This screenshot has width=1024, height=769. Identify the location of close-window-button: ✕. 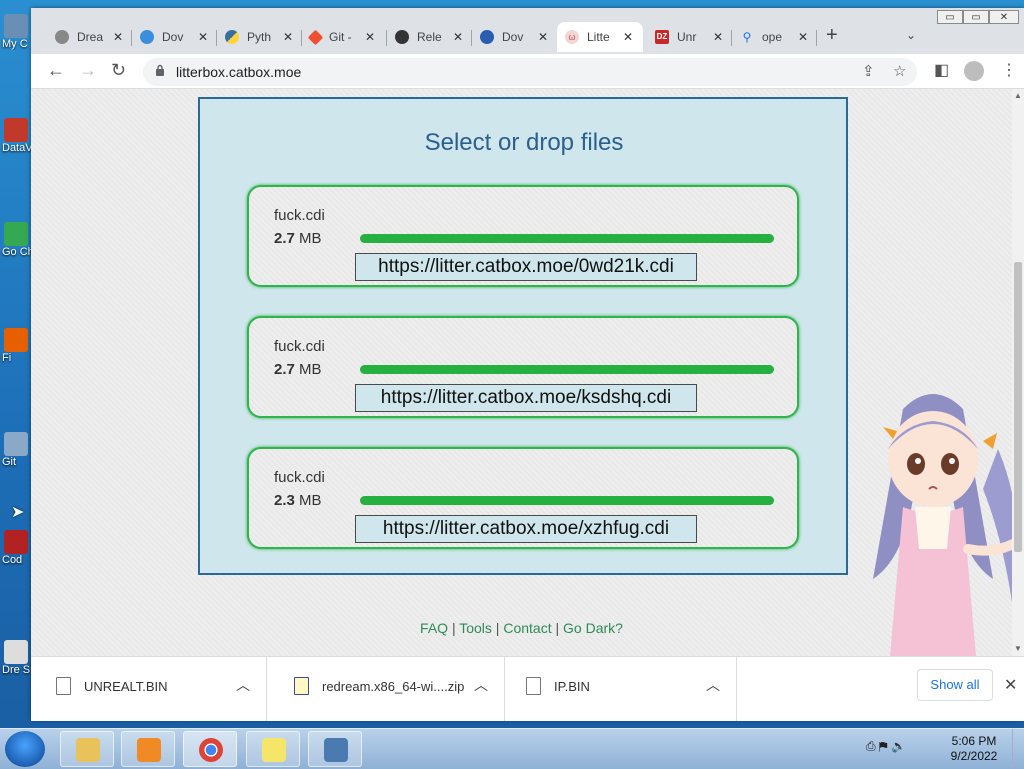
(1004, 17).